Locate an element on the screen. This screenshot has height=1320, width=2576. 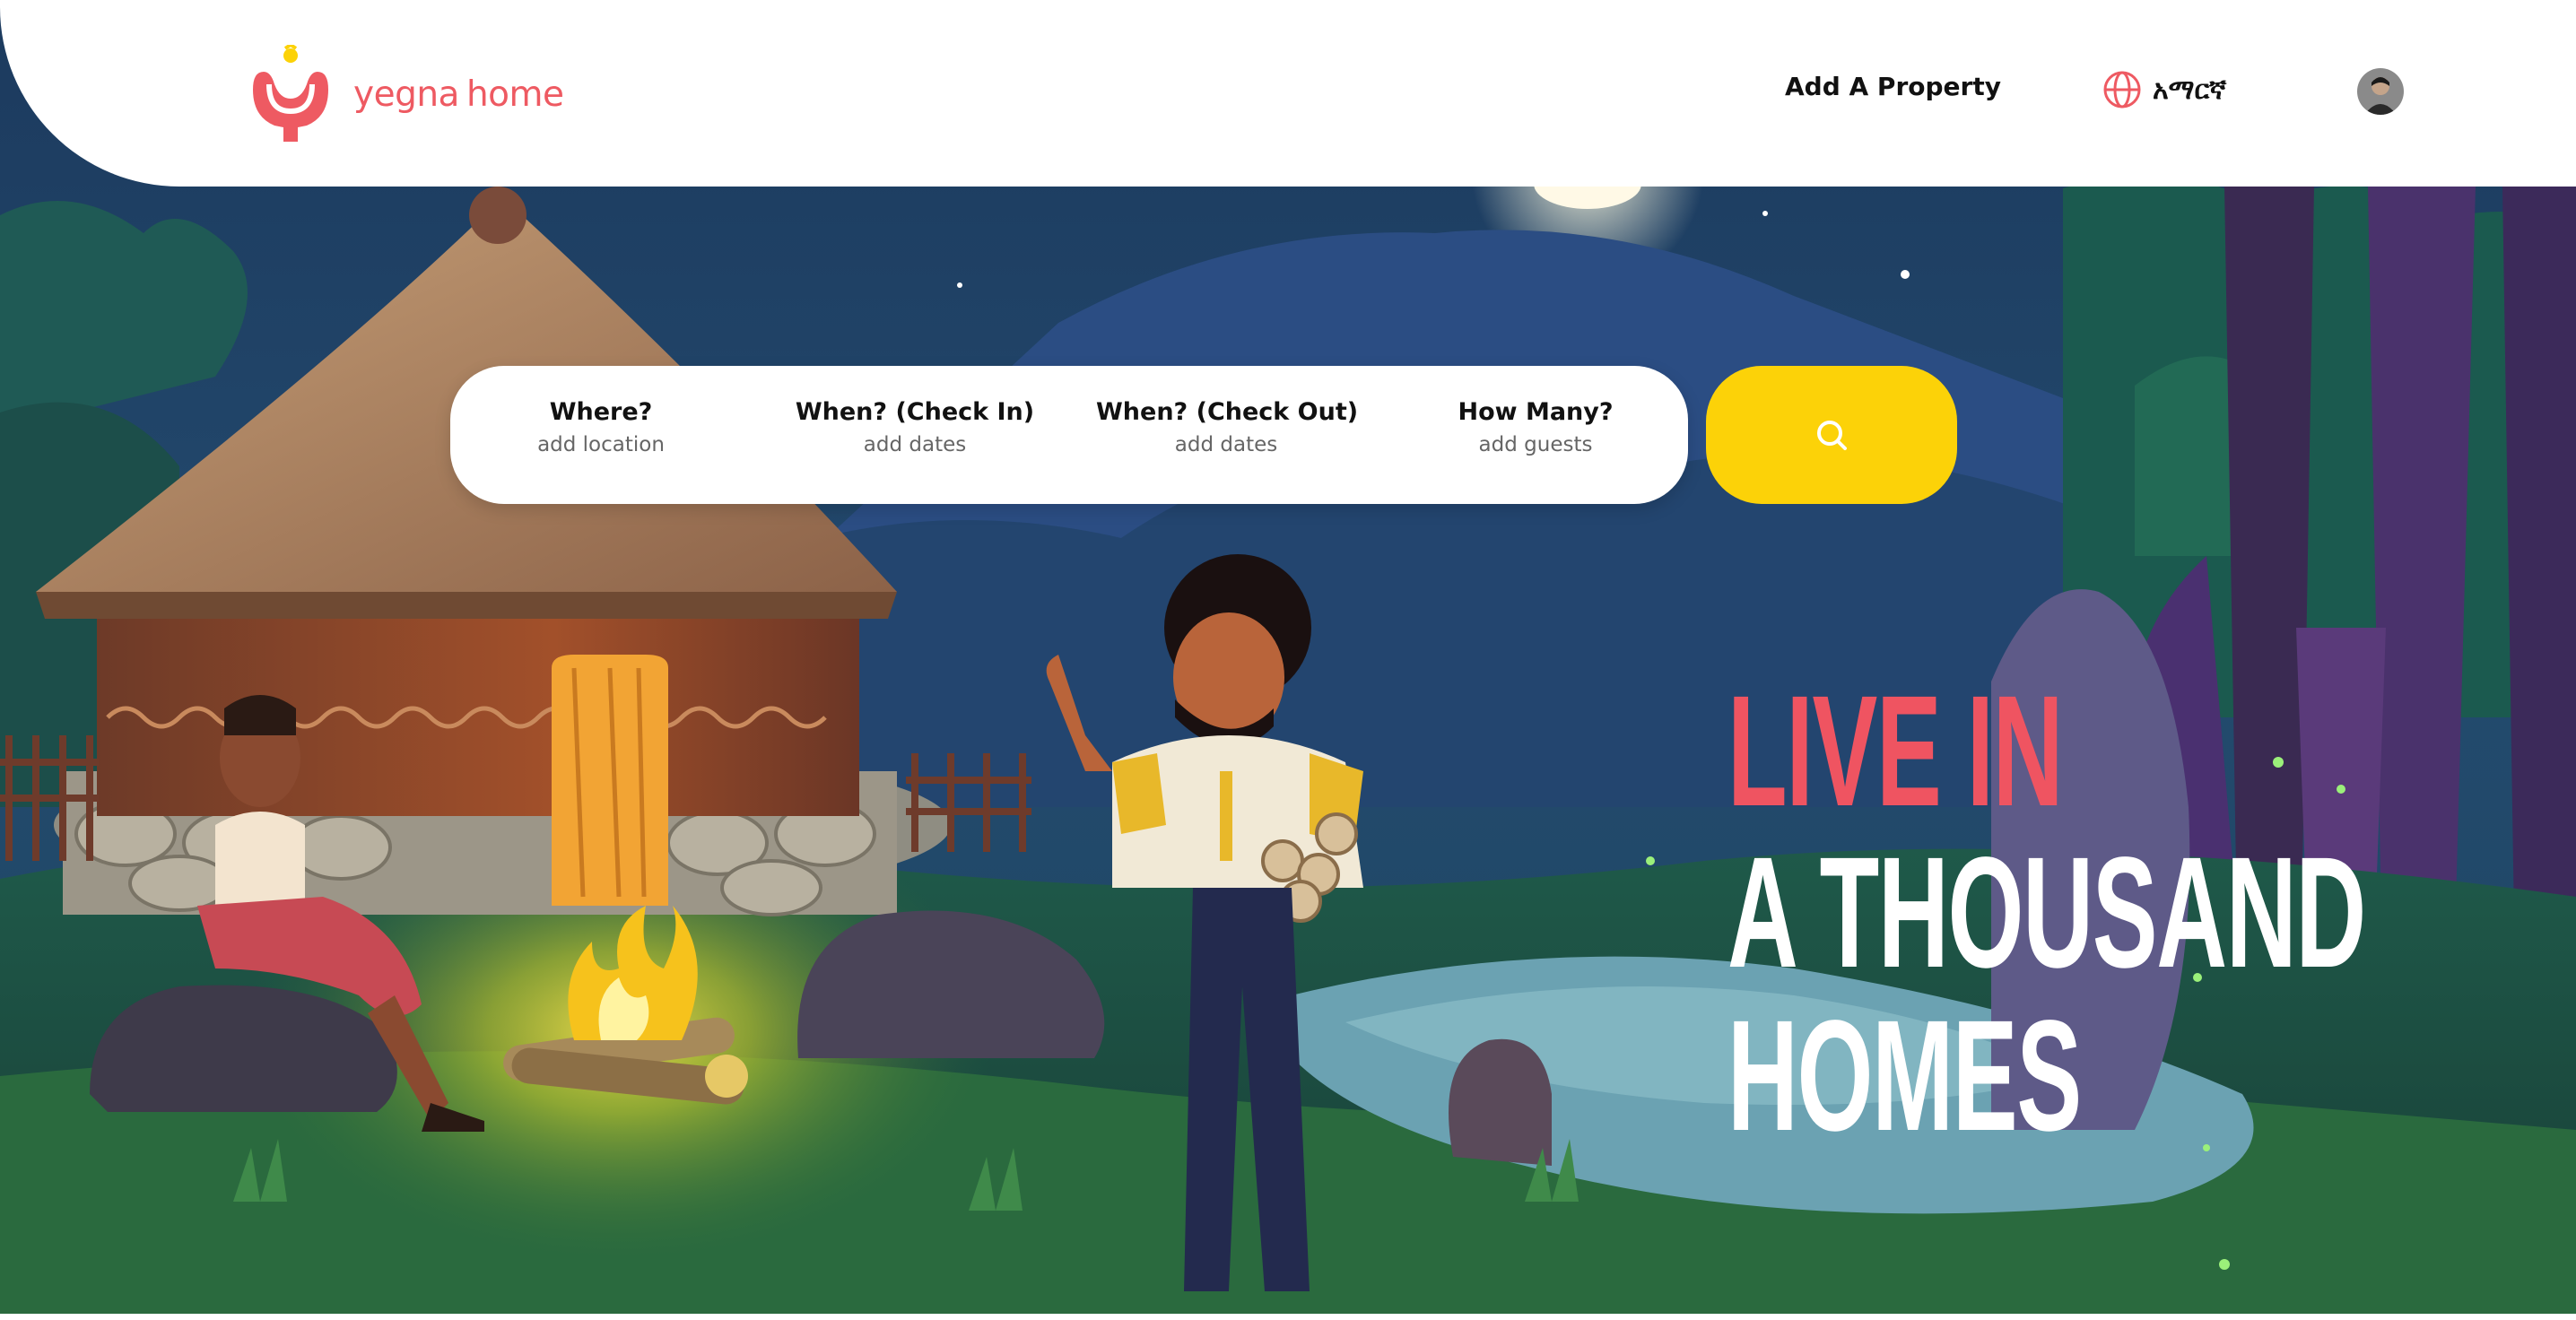
logo-mark-icon is located at coordinates (290, 94).